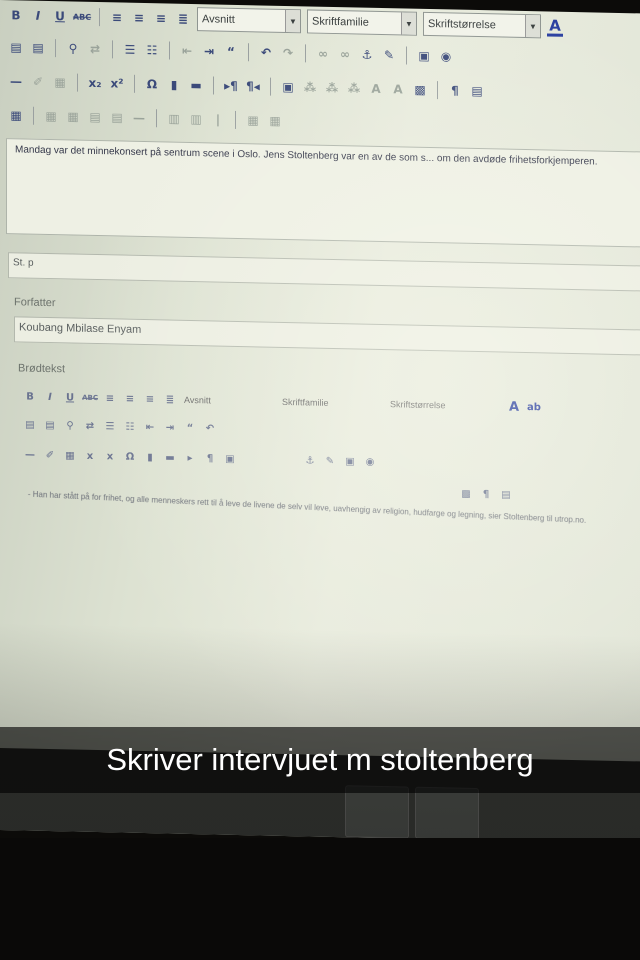 The width and height of the screenshot is (640, 960). Describe the element at coordinates (117, 117) in the screenshot. I see `insert-row-after-icon: ▤` at that location.